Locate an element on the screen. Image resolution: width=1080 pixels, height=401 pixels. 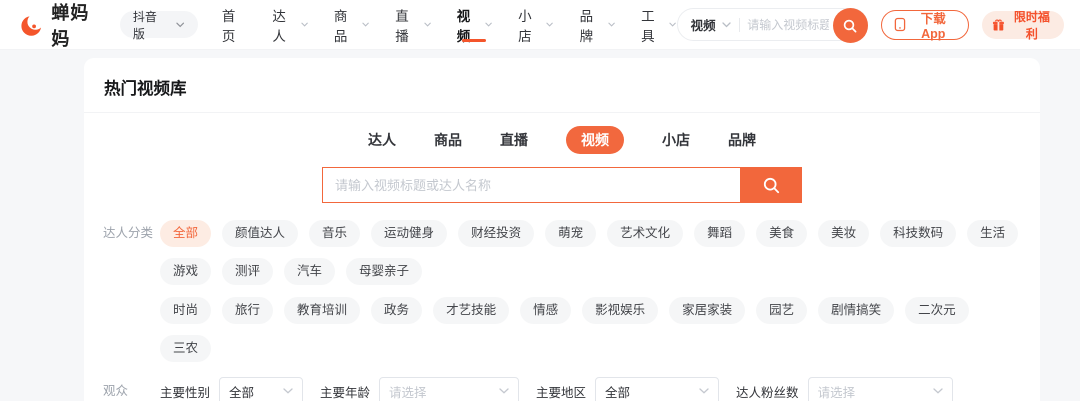
category-tag: 科技数码 is located at coordinates (918, 233).